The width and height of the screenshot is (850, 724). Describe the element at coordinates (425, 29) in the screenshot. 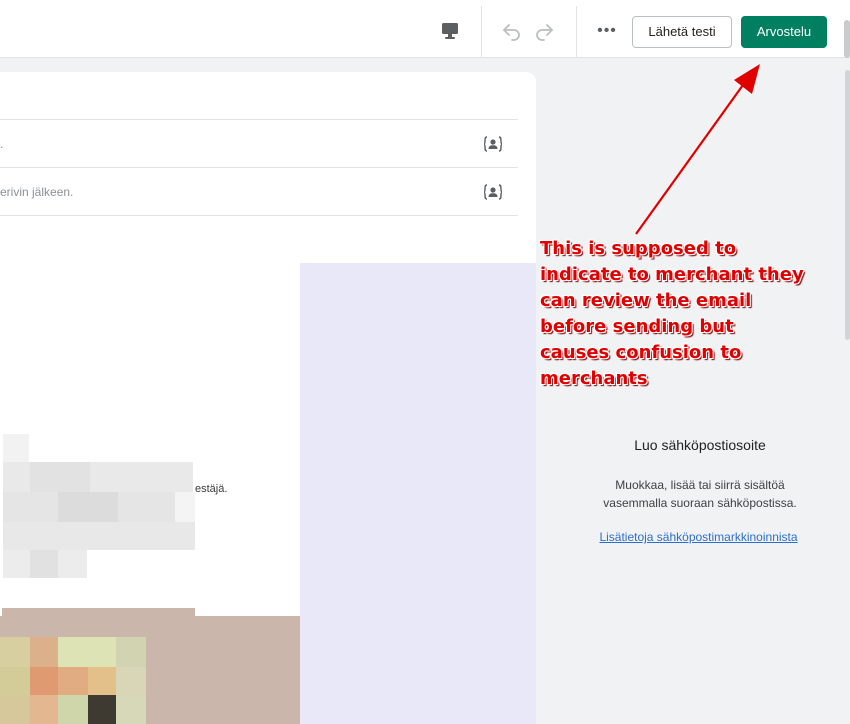

I see `editor-toolbar: ••• Lähetä testi Arvostelu` at that location.